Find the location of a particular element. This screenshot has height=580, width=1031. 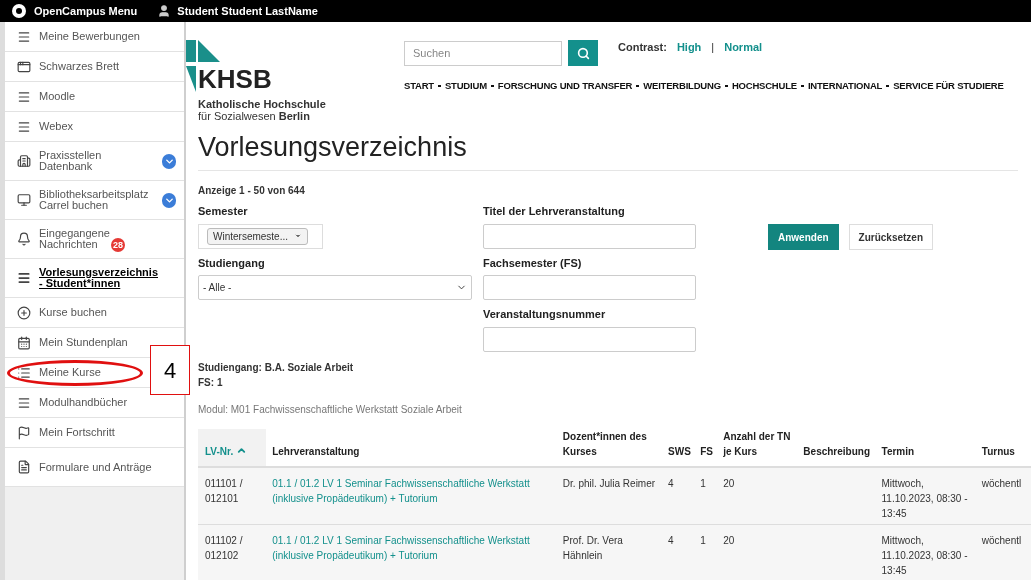

logo-subtitle: Katholische Hochschule is located at coordinates (262, 104).